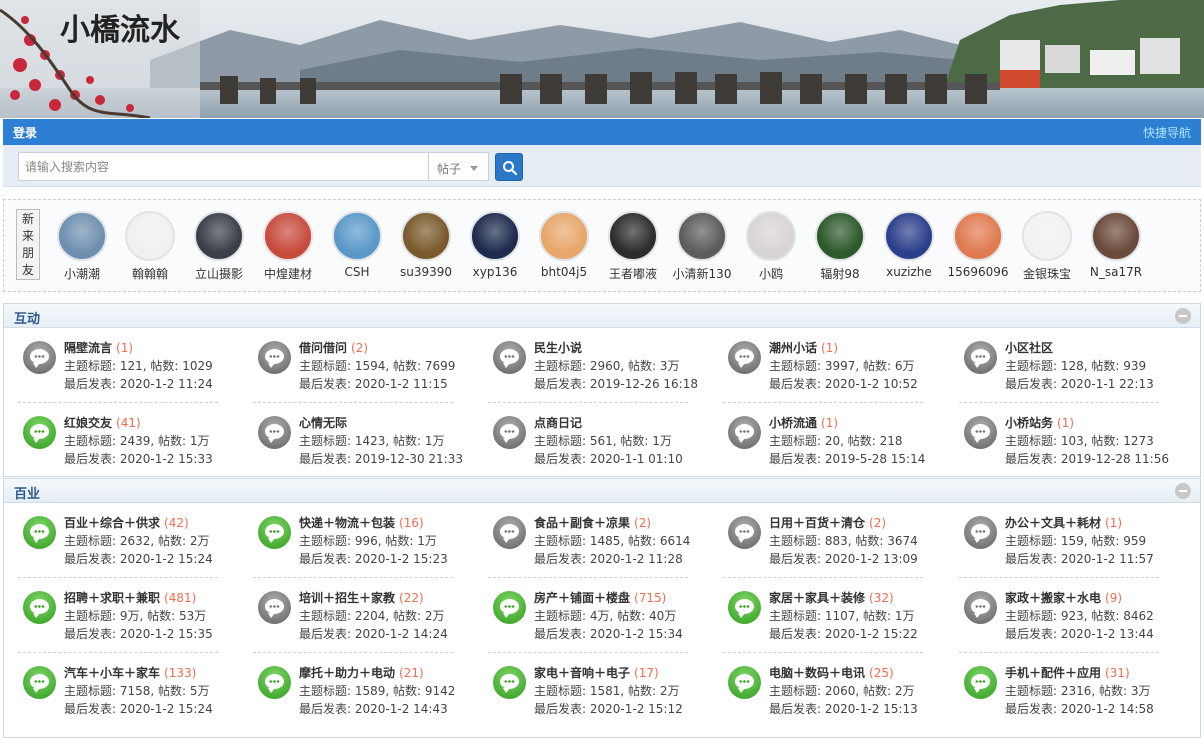 The image size is (1204, 738). I want to click on friend-item: xuzizhe, so click(909, 245).